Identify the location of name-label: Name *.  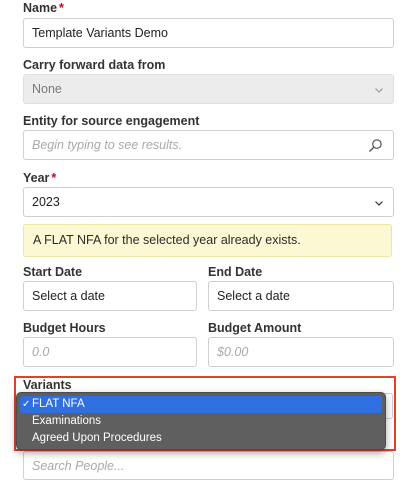
(43, 8).